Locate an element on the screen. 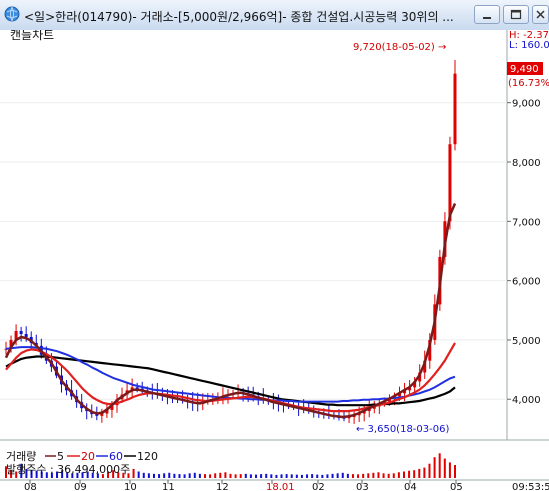 This screenshot has height=491, width=549. date-tick-label: 09 is located at coordinates (80, 486).